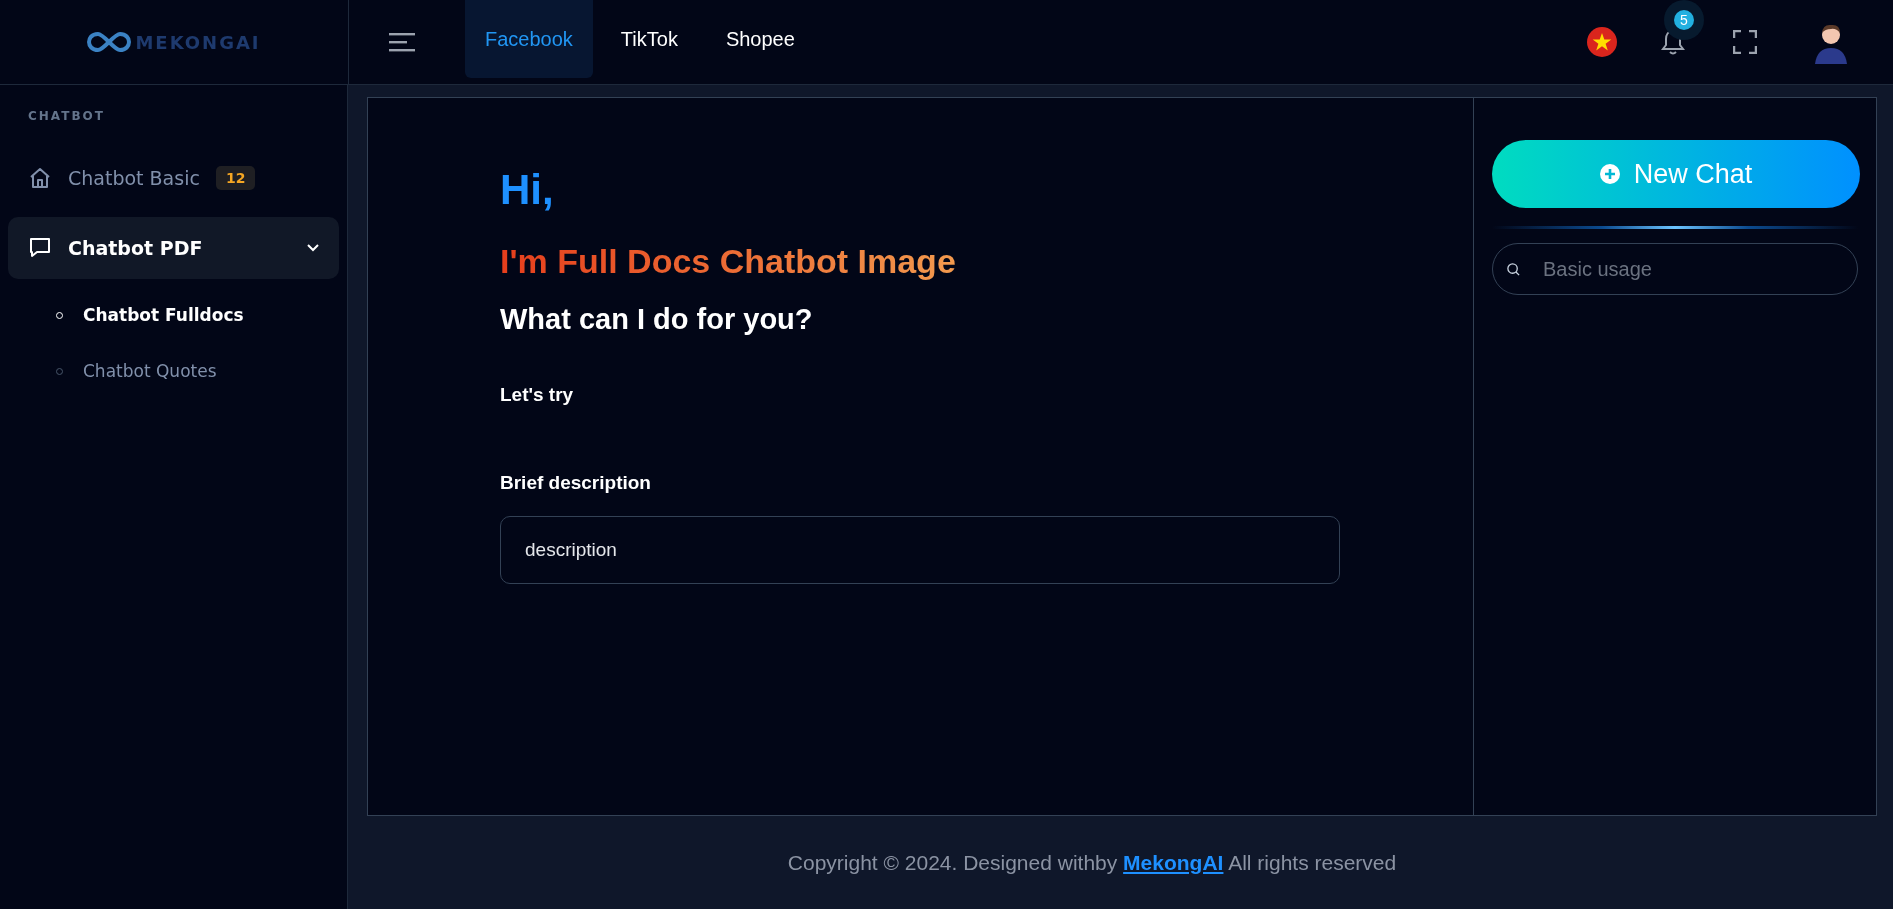  What do you see at coordinates (920, 550) in the screenshot?
I see `description-input-field: description` at bounding box center [920, 550].